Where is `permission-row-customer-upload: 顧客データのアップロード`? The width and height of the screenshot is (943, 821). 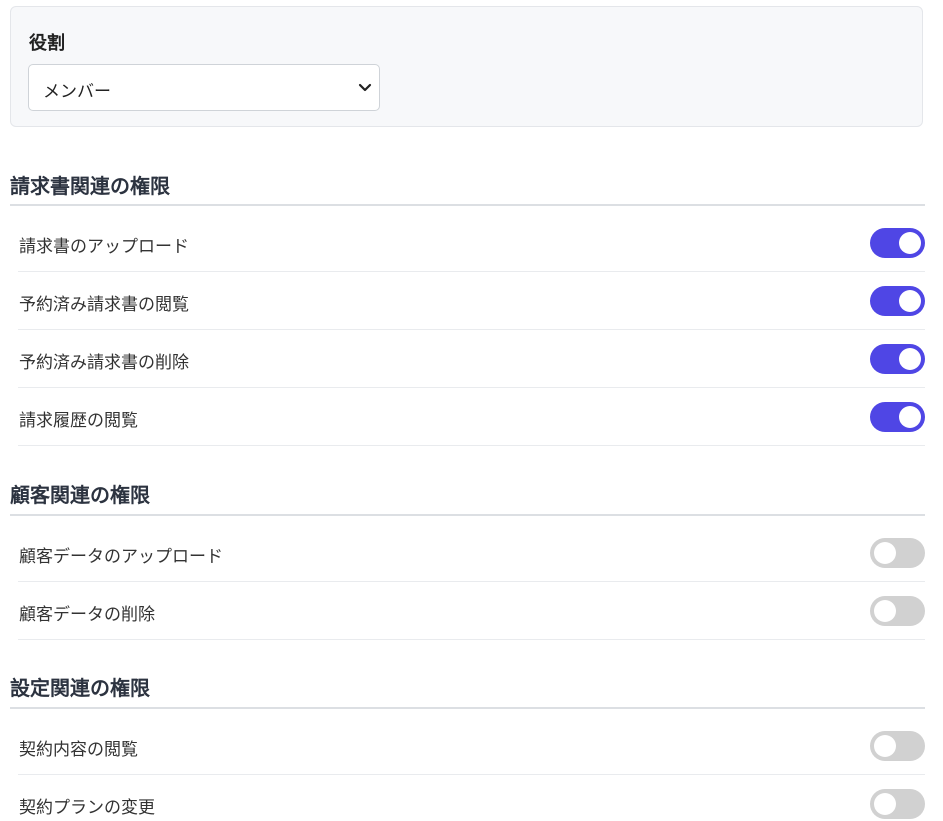
permission-row-customer-upload: 顧客データのアップロード is located at coordinates (471, 553).